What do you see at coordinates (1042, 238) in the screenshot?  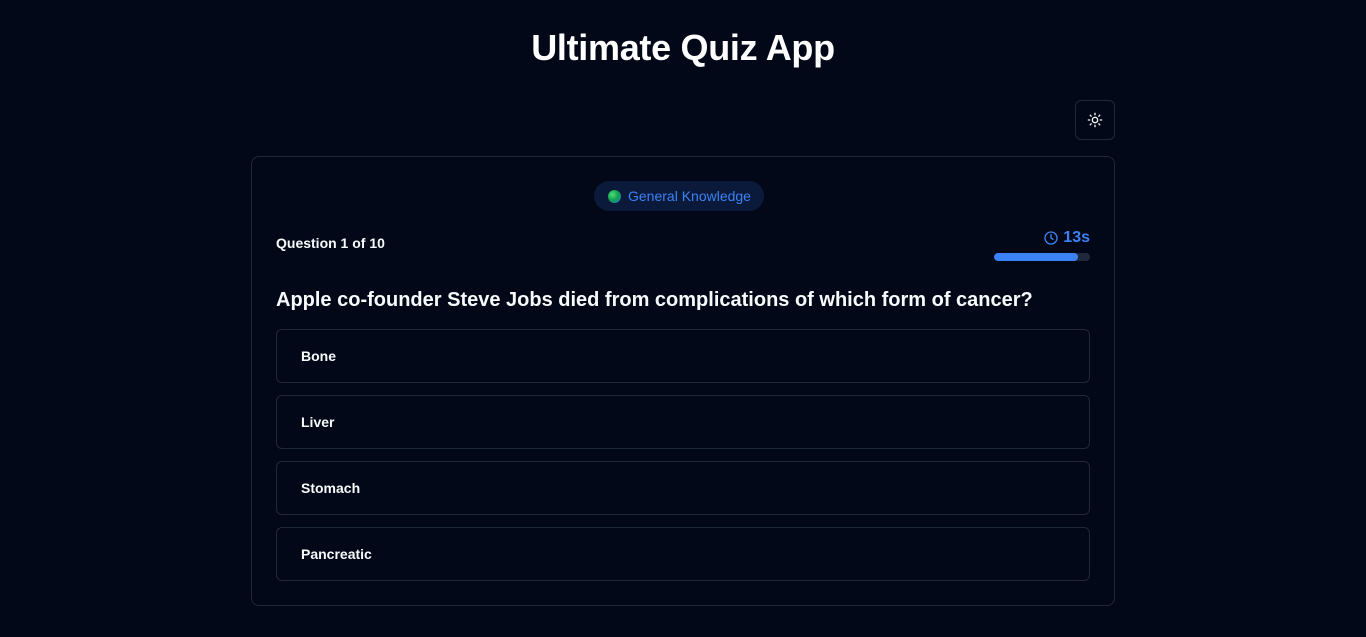 I see `timer-readout: 13s` at bounding box center [1042, 238].